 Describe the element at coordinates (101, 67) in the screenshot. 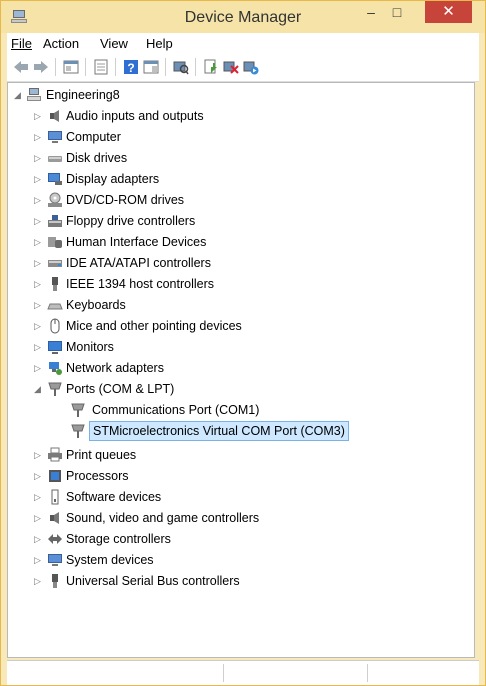

I see `document-icon` at that location.